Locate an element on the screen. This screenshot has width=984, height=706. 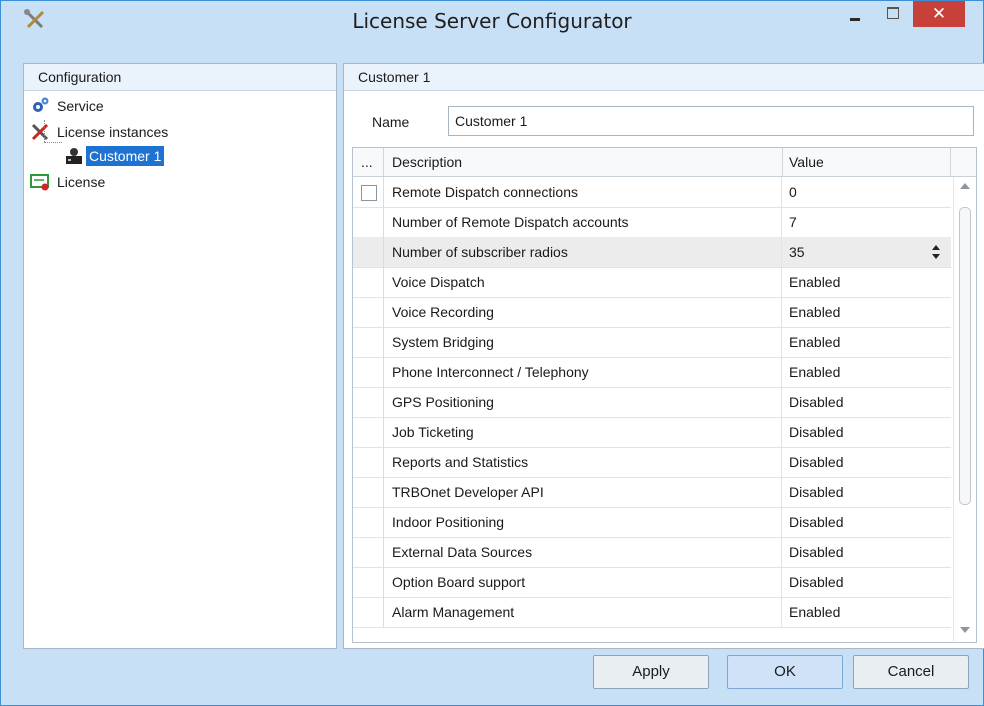
row-description: Voice Recording is located at coordinates (583, 312).